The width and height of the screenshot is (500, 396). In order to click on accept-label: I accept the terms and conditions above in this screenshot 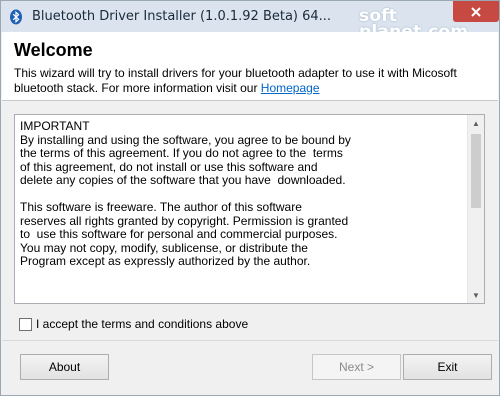, I will do `click(142, 324)`.